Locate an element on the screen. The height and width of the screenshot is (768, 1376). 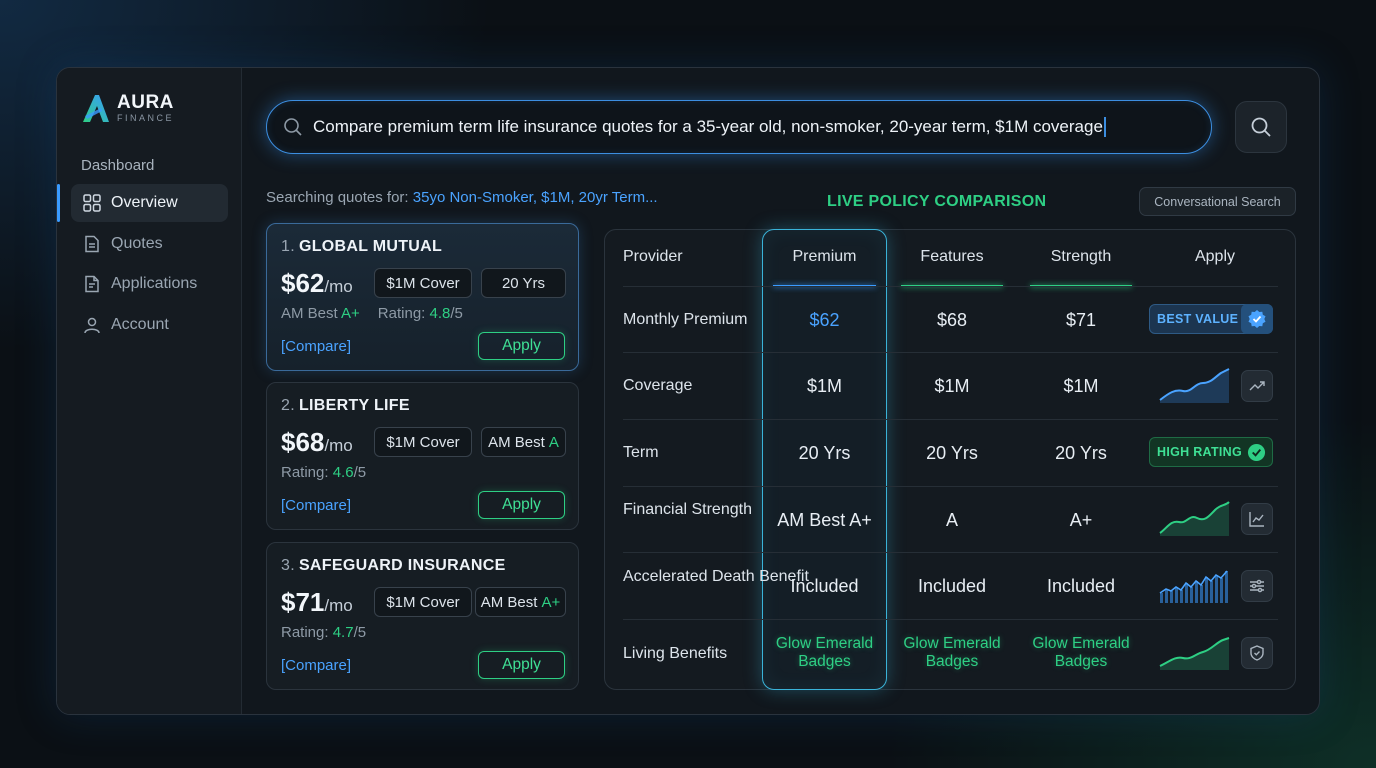
shield-icon is located at coordinates (1257, 653).